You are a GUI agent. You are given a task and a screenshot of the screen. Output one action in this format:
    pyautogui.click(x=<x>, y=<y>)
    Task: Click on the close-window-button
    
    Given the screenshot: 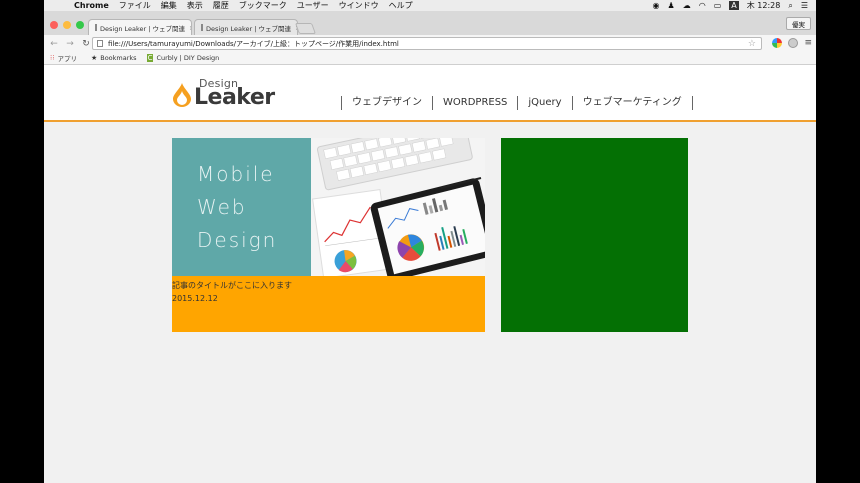 What is the action you would take?
    pyautogui.click(x=54, y=25)
    